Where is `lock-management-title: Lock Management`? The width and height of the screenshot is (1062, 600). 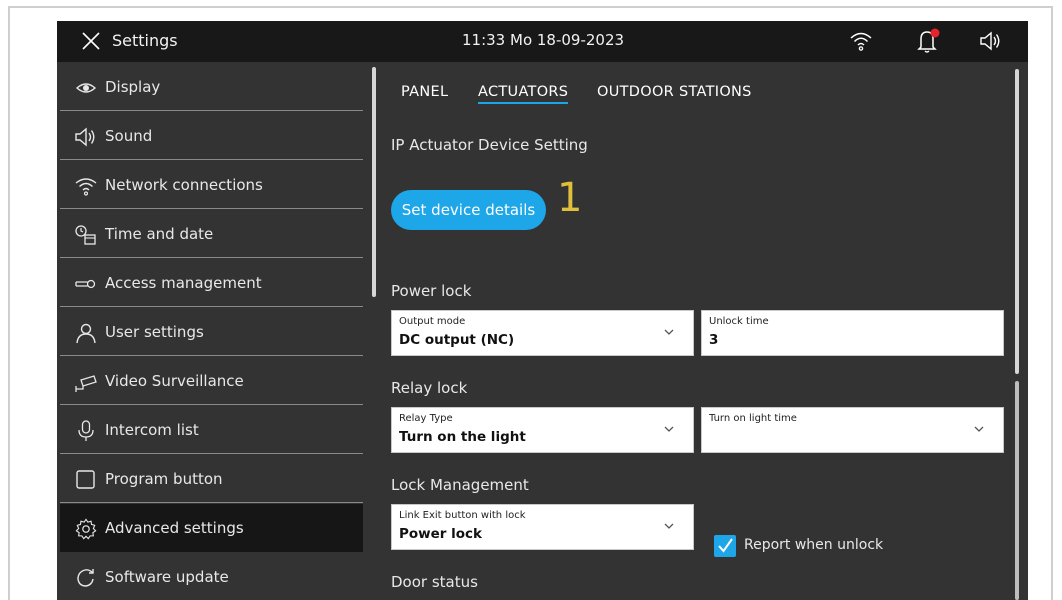 lock-management-title: Lock Management is located at coordinates (460, 485).